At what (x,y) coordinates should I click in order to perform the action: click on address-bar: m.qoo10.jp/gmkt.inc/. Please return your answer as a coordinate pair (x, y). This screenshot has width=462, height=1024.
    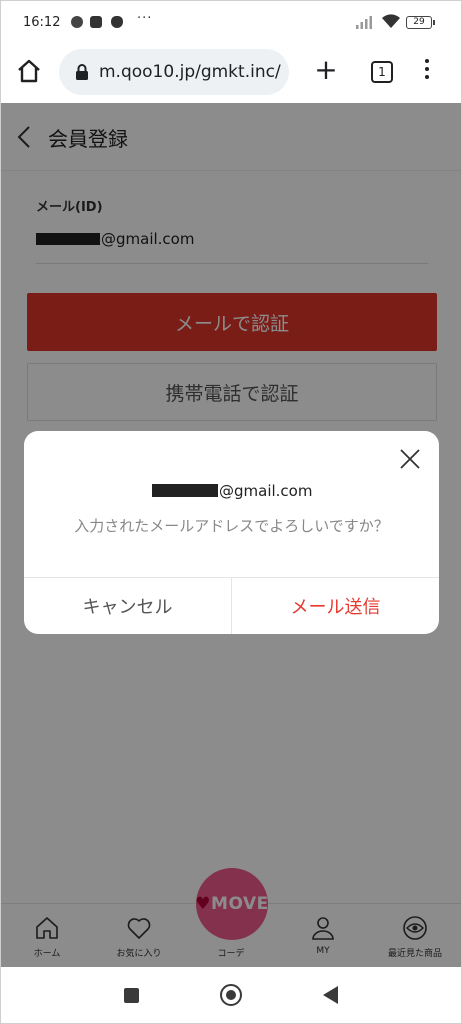
    Looking at the image, I should click on (174, 72).